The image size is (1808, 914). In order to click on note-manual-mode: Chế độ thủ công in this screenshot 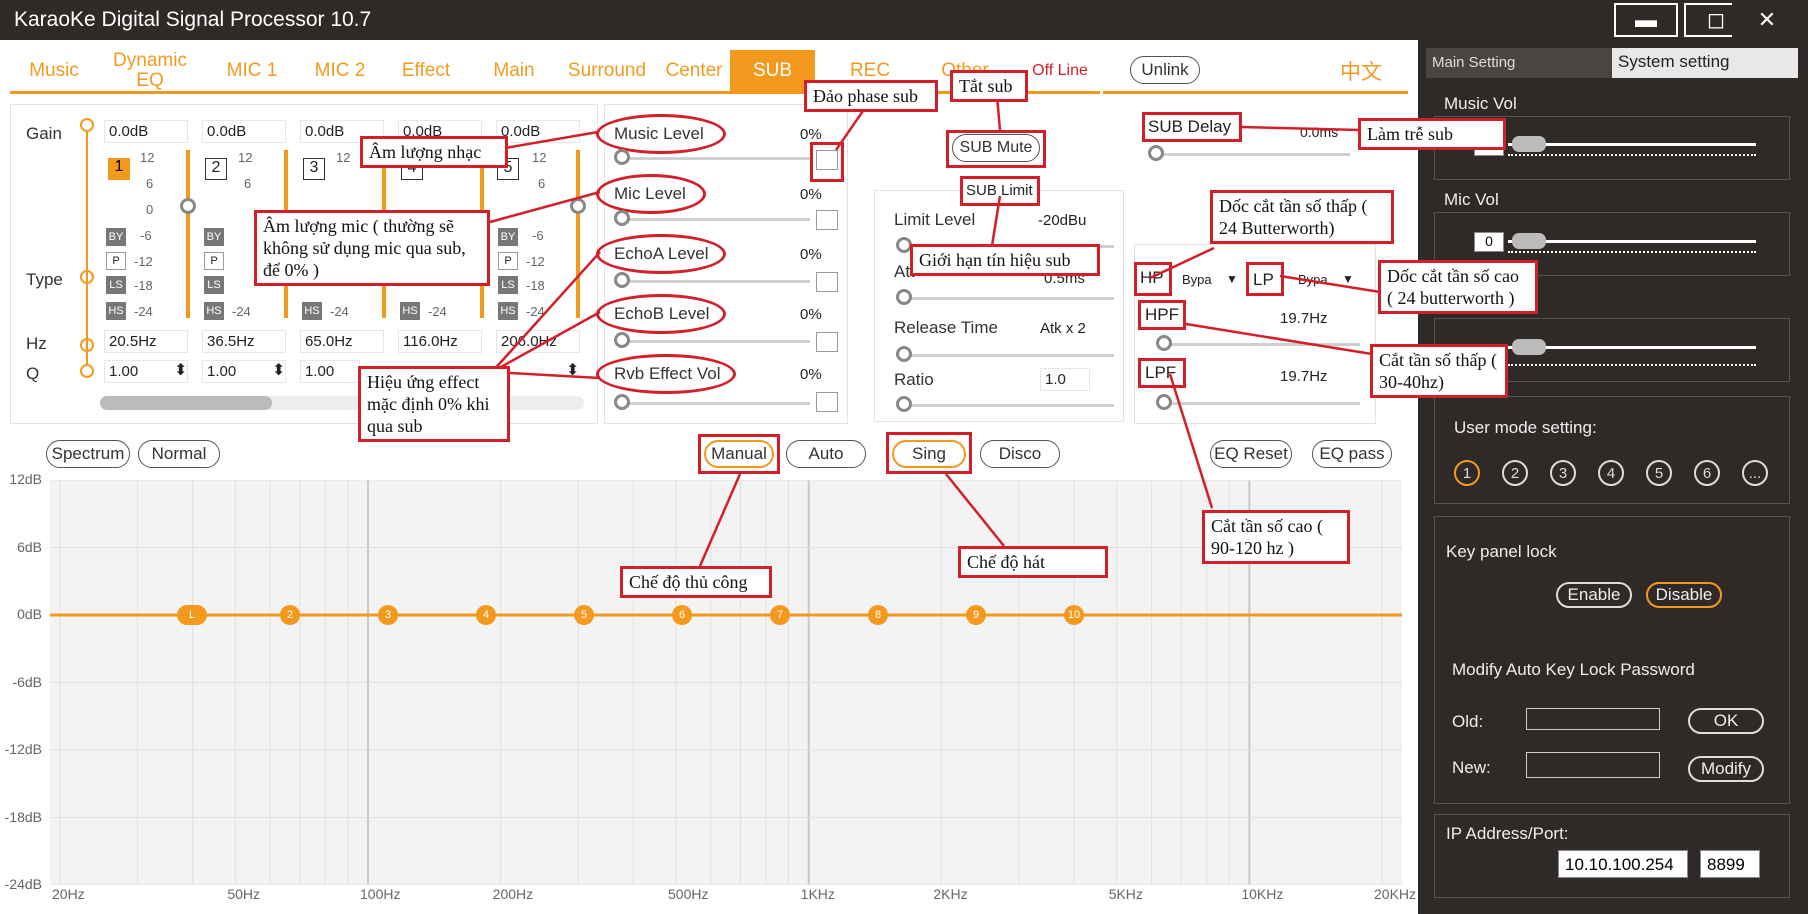, I will do `click(696, 582)`.